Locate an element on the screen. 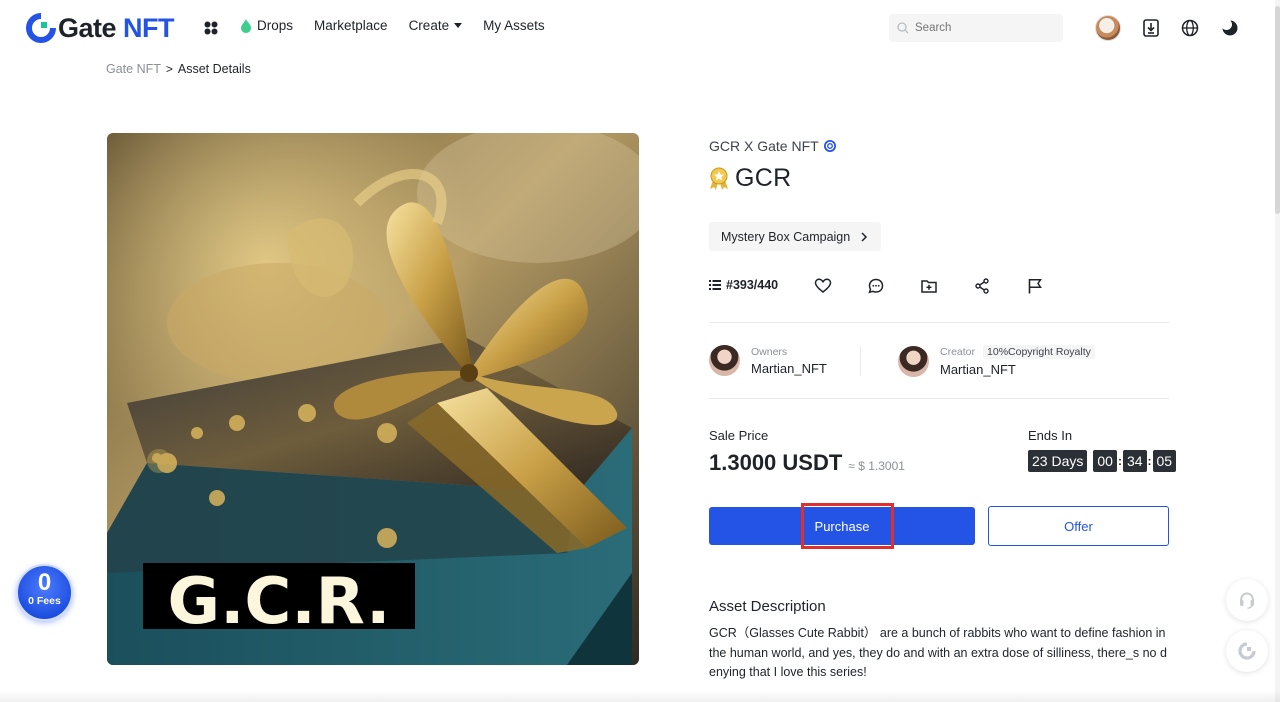 This screenshot has width=1280, height=702. asset-title: GCR is located at coordinates (750, 178).